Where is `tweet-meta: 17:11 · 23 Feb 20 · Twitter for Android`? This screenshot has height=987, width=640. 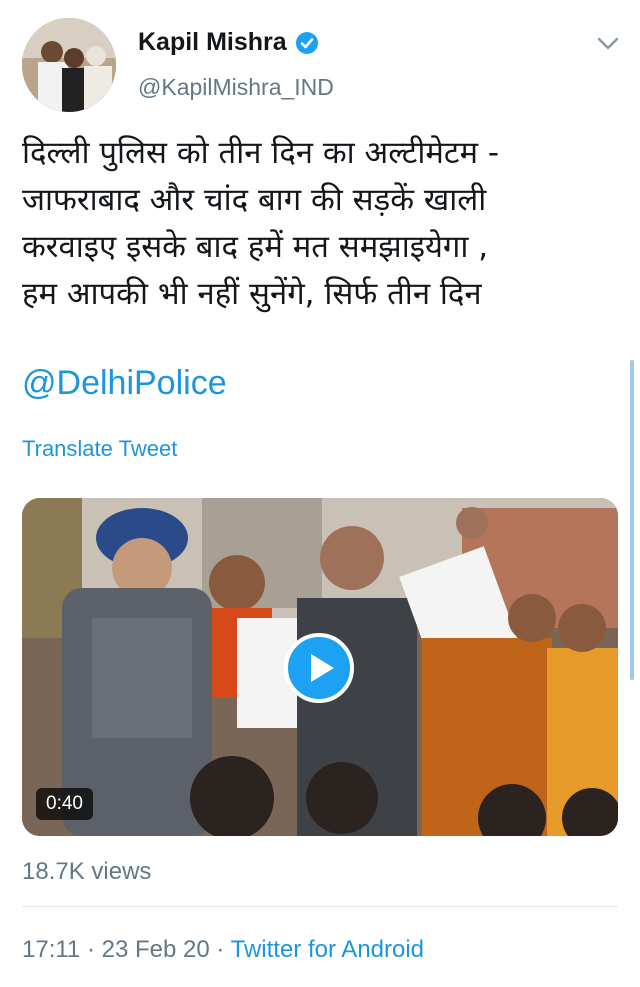
tweet-meta: 17:11 · 23 Feb 20 · Twitter for Android is located at coordinates (223, 950).